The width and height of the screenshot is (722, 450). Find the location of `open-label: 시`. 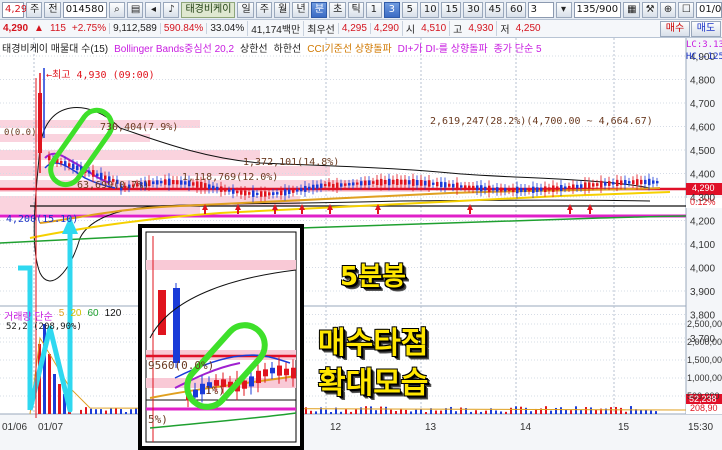

open-label: 시 is located at coordinates (409, 28).